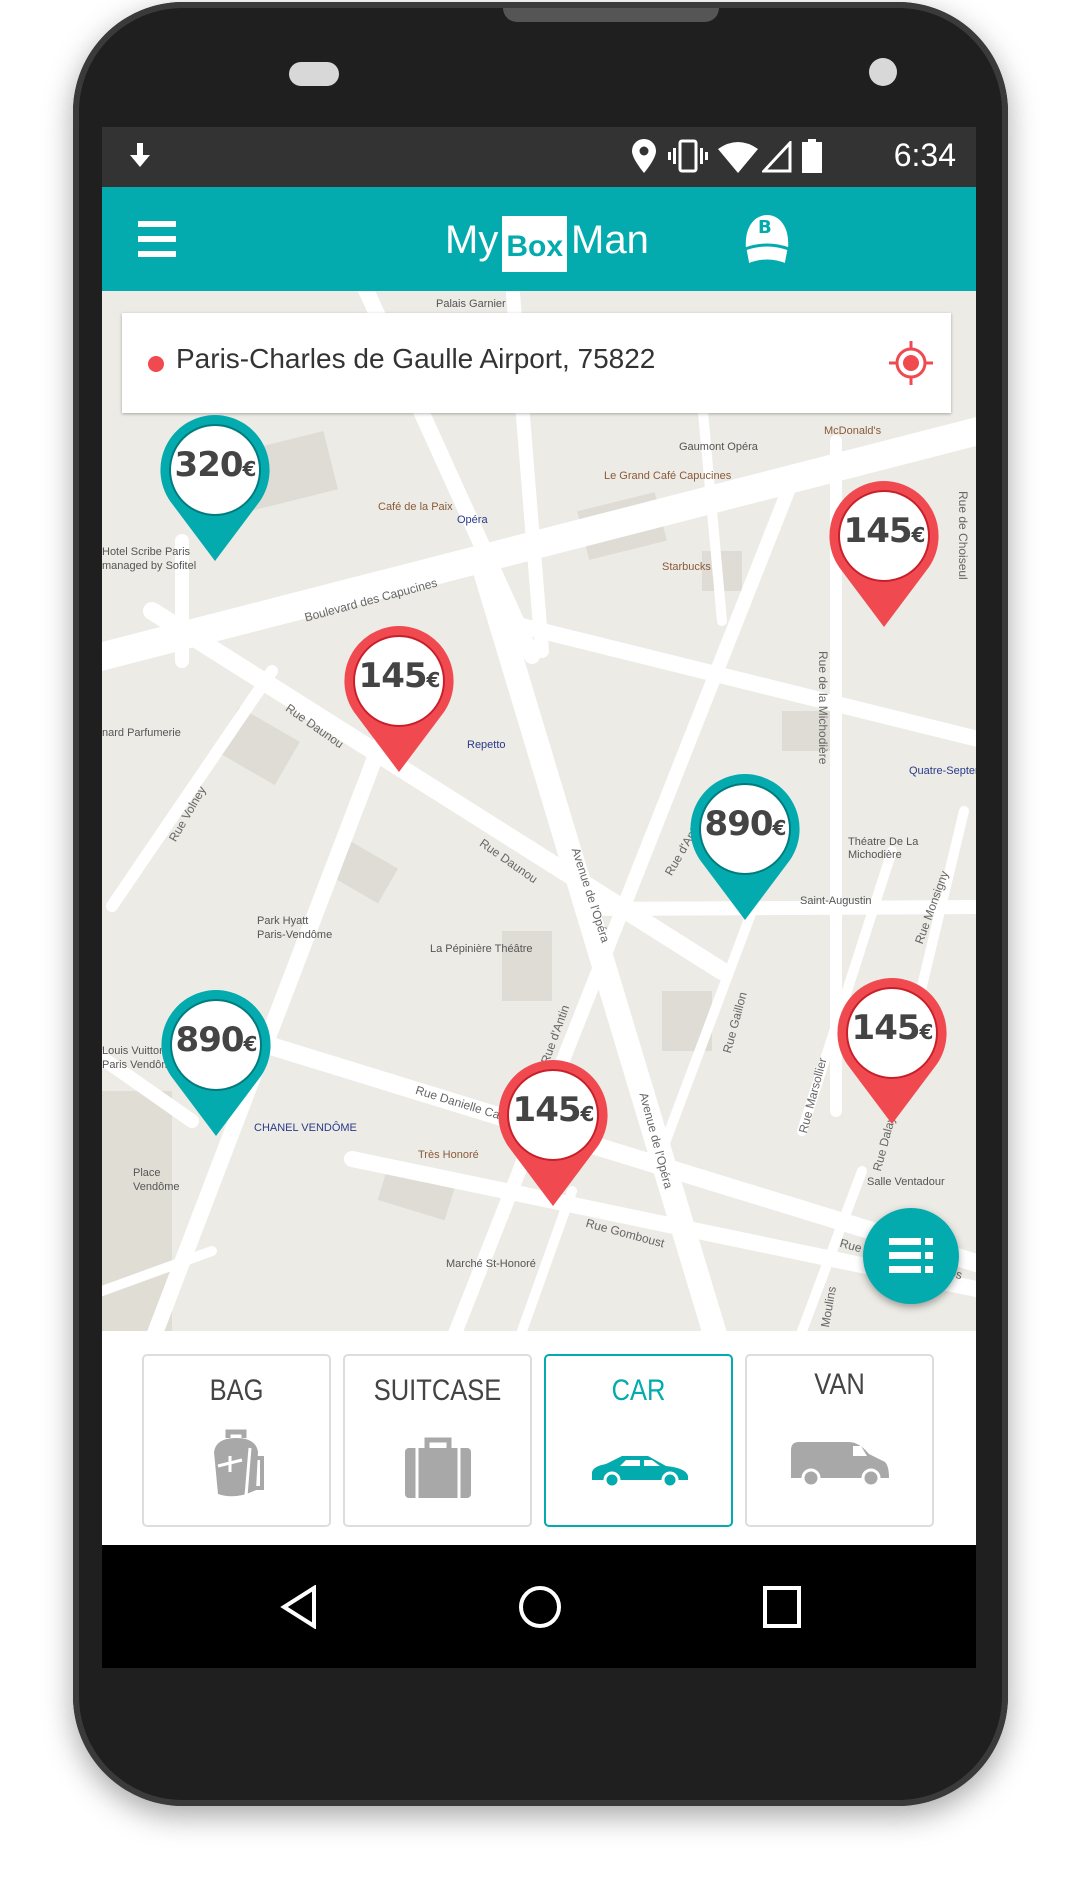 The image size is (1076, 1892). I want to click on price-pin: 320€, so click(215, 490).